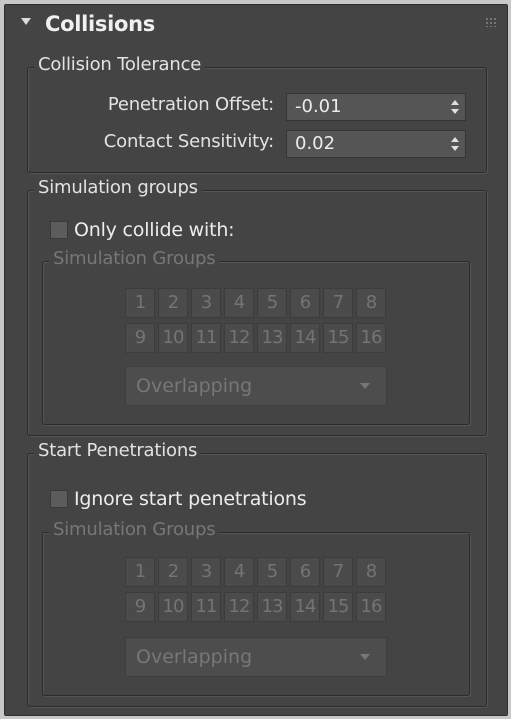  What do you see at coordinates (118, 187) in the screenshot?
I see `simulation-groups-title: Simulation groups` at bounding box center [118, 187].